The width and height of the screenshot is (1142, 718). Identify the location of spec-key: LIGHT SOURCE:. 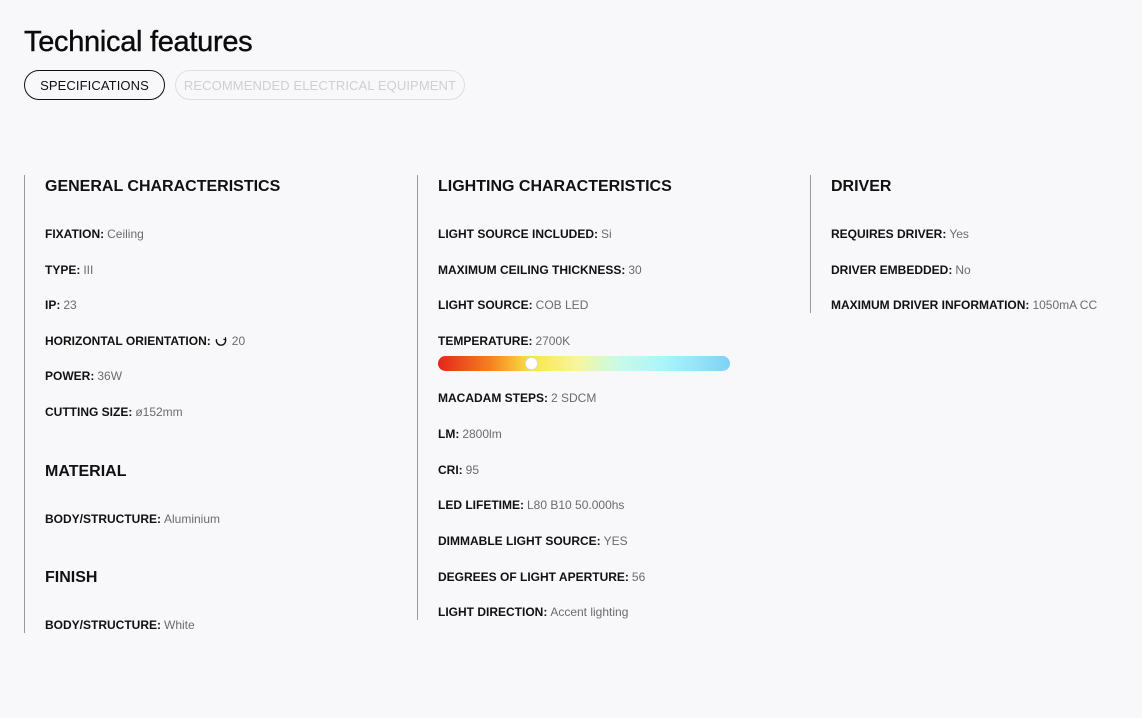
(485, 305).